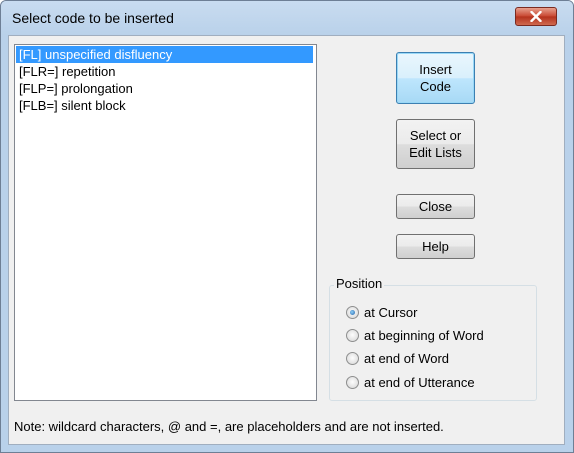  What do you see at coordinates (435, 69) in the screenshot?
I see `insert-code-label-line1: Insert` at bounding box center [435, 69].